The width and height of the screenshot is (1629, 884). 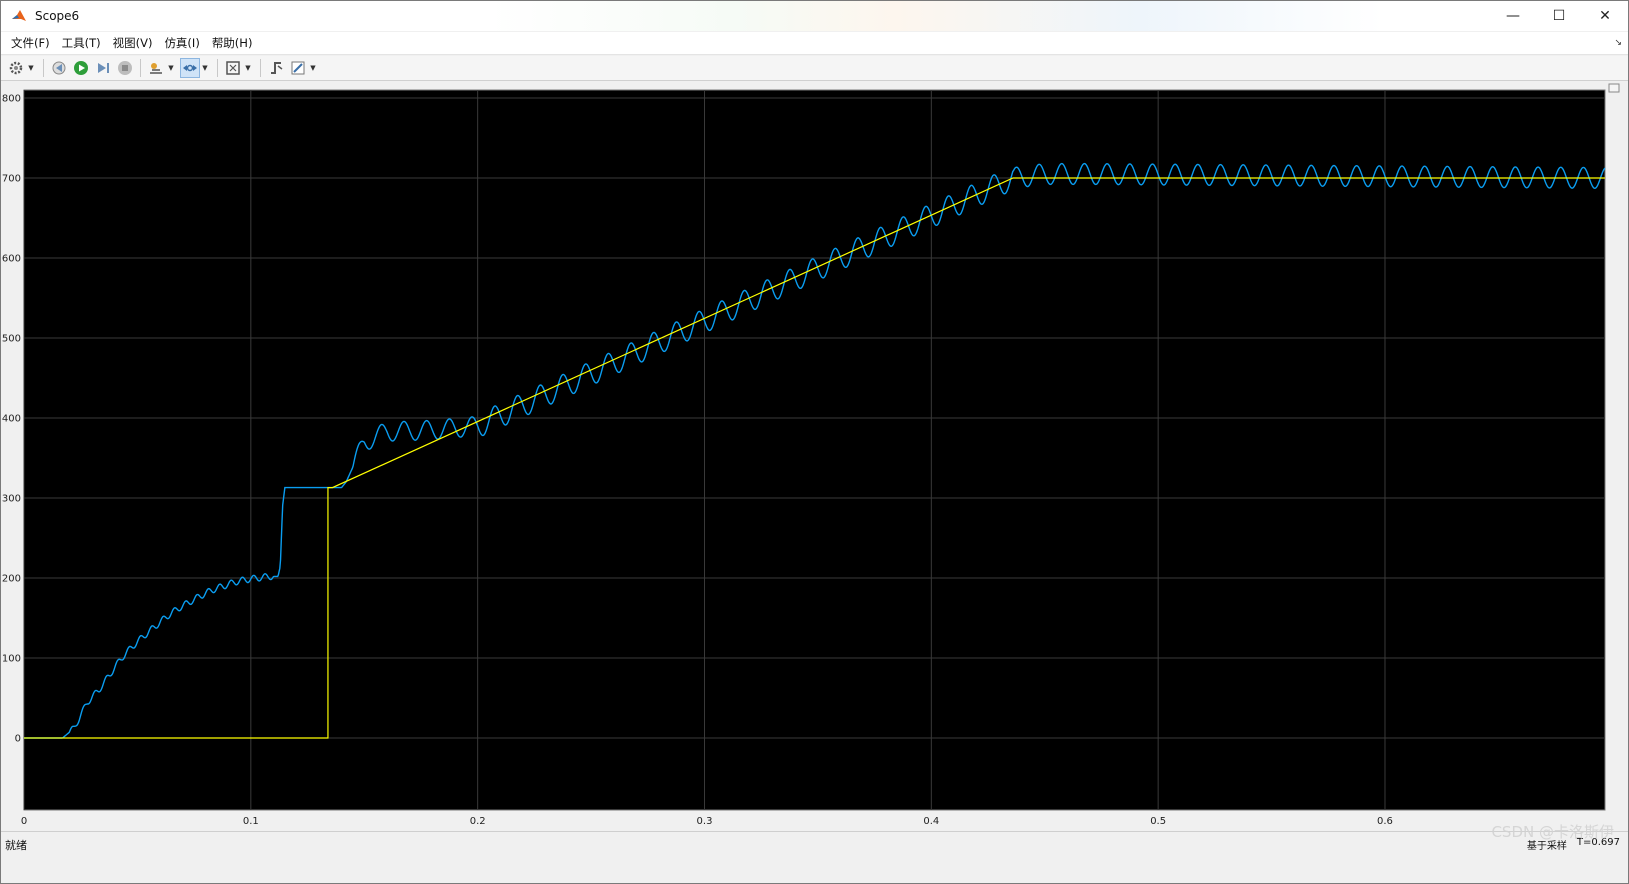 What do you see at coordinates (156, 68) in the screenshot?
I see `highlight-icon` at bounding box center [156, 68].